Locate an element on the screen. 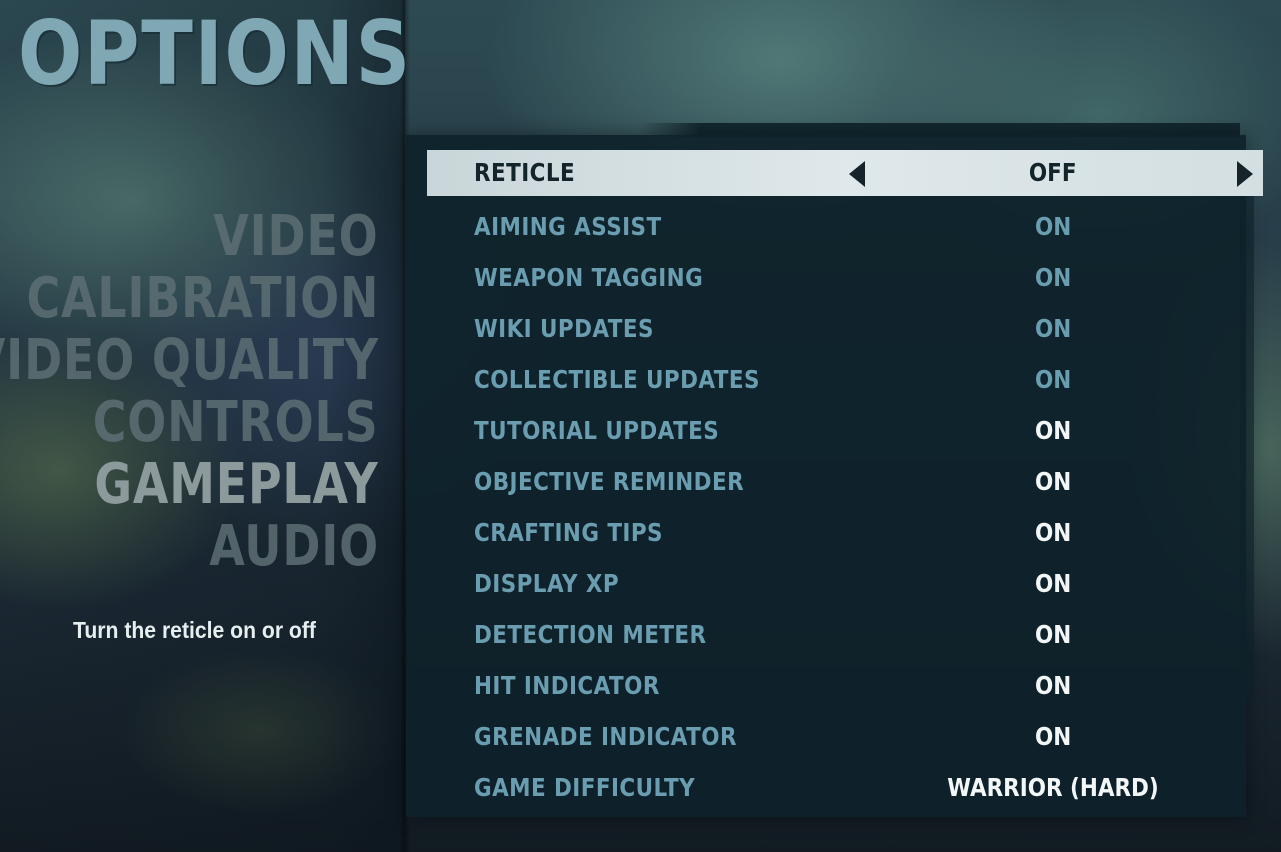  setting-row-weapon-tagging: WEAPON TAGGING ON is located at coordinates (845, 277).